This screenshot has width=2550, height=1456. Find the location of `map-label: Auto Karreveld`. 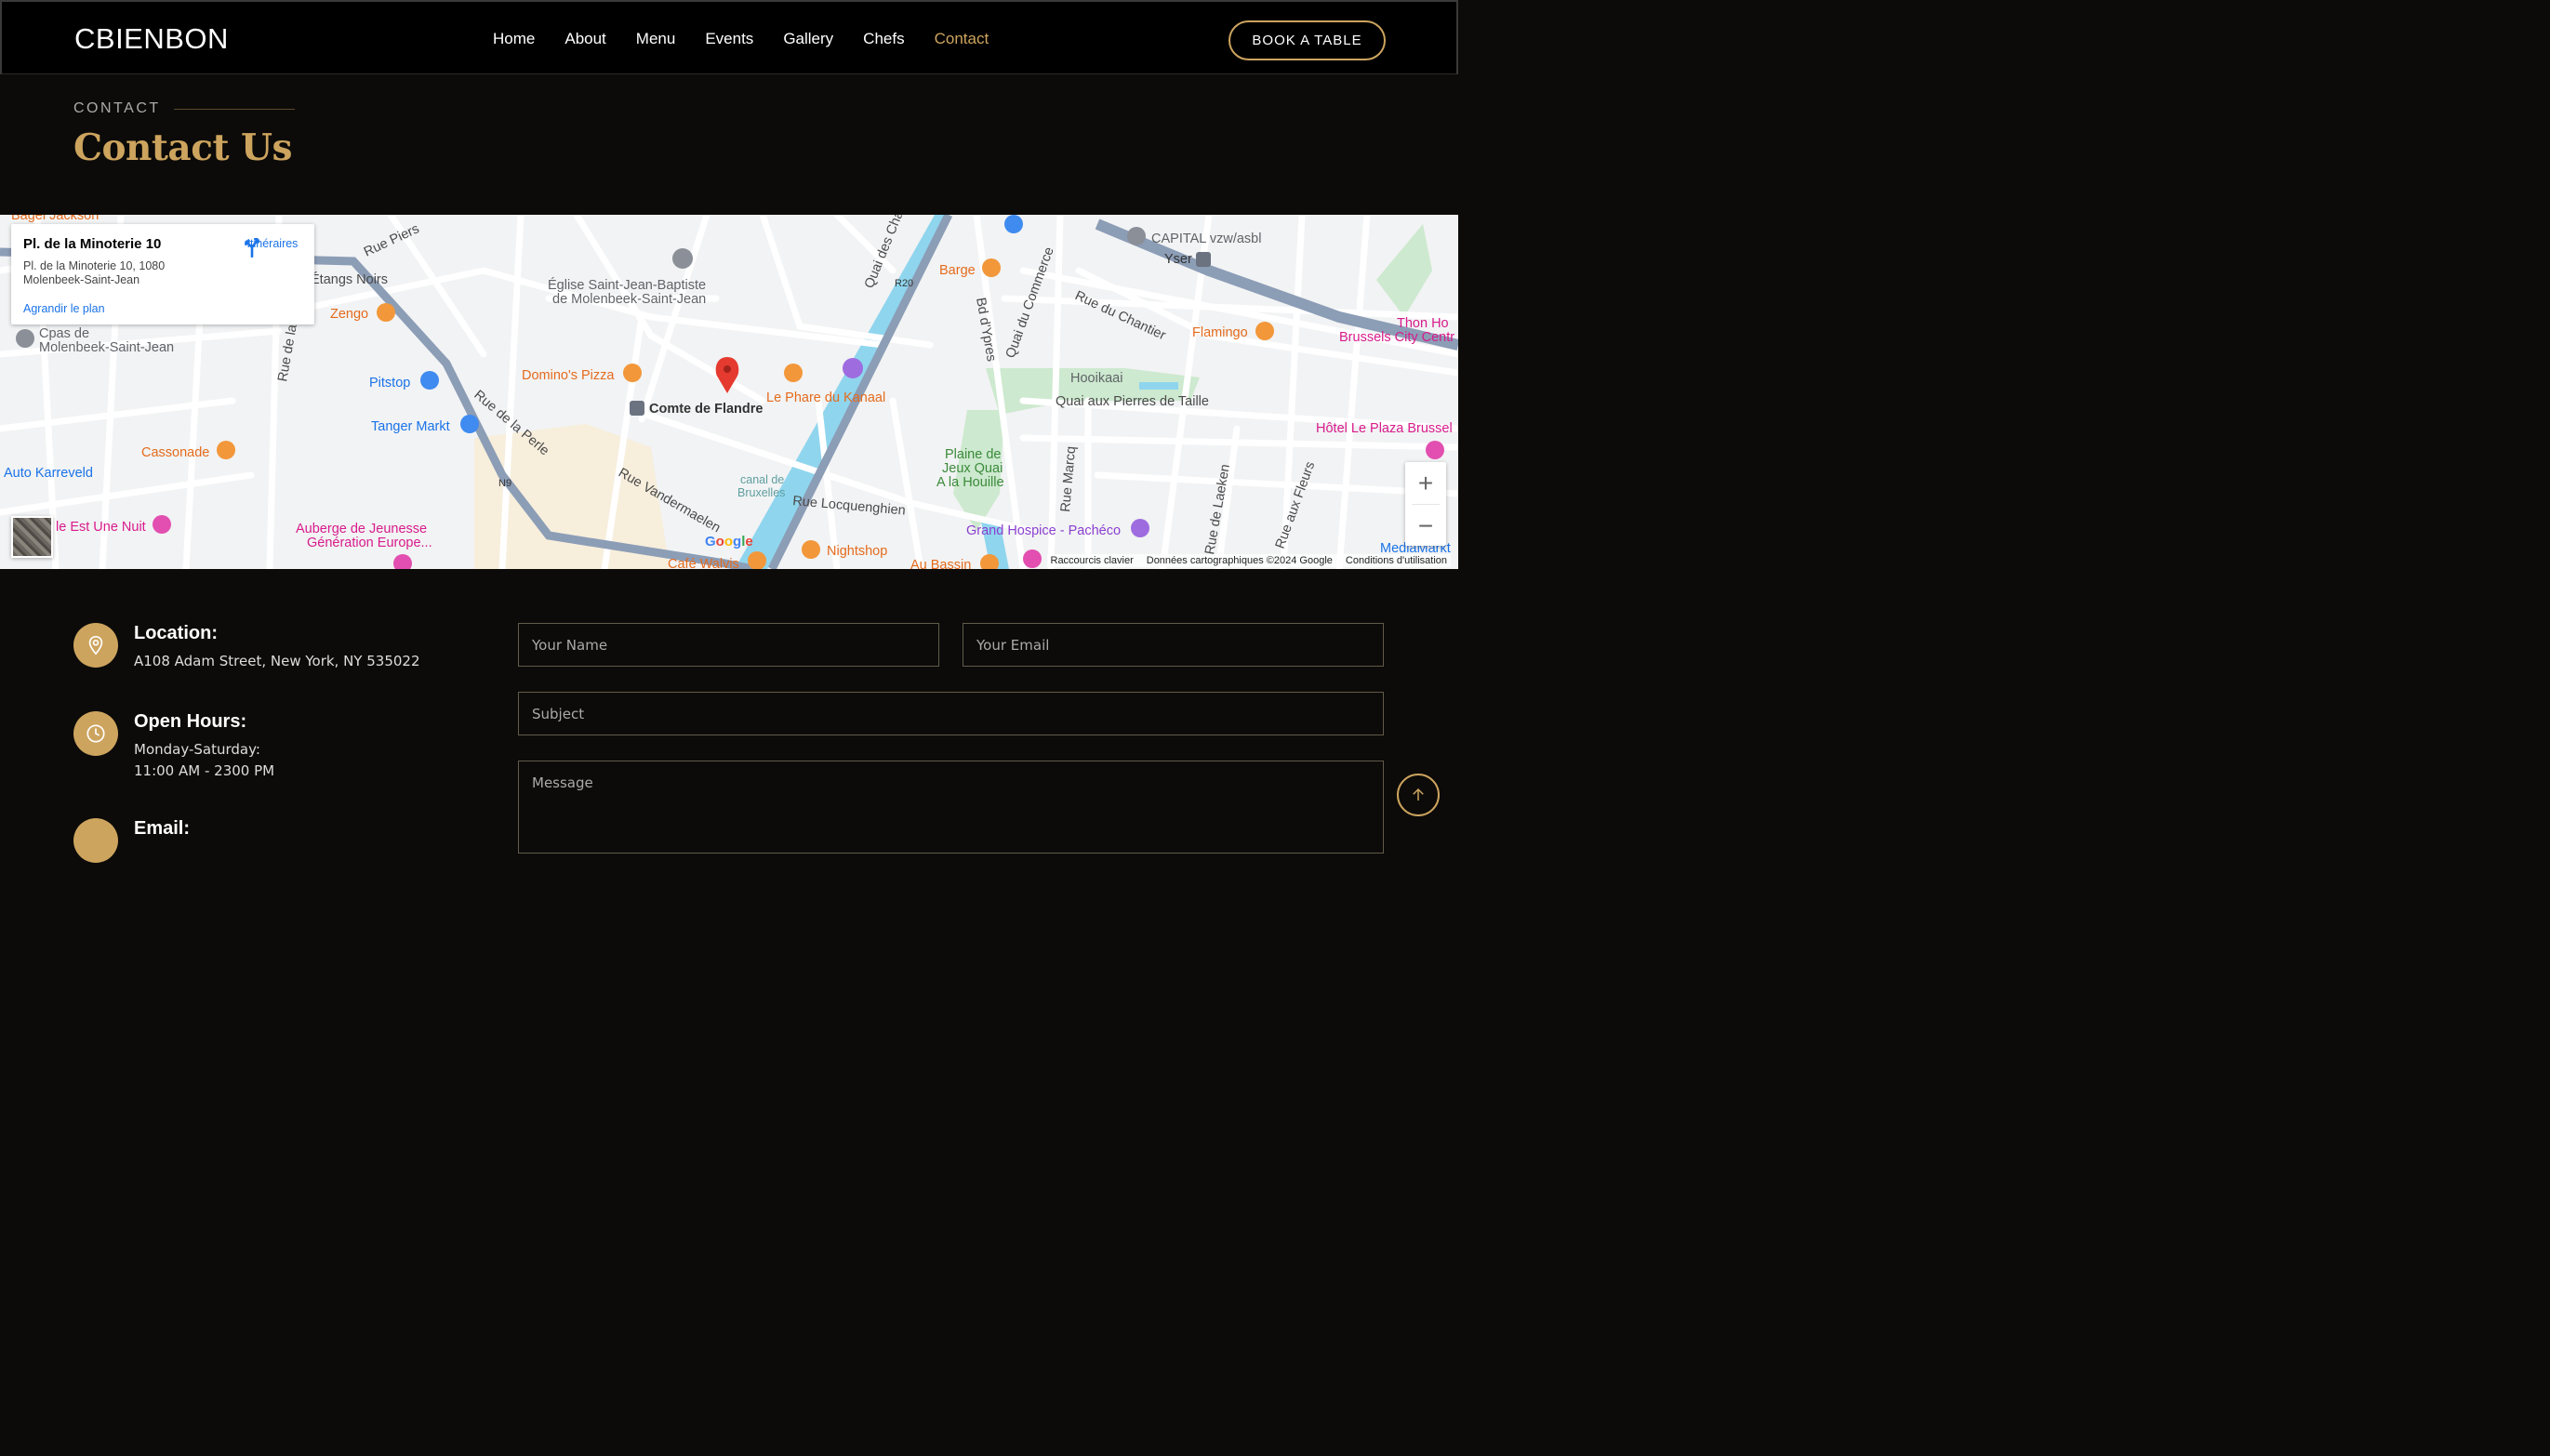

map-label: Auto Karreveld is located at coordinates (48, 473).